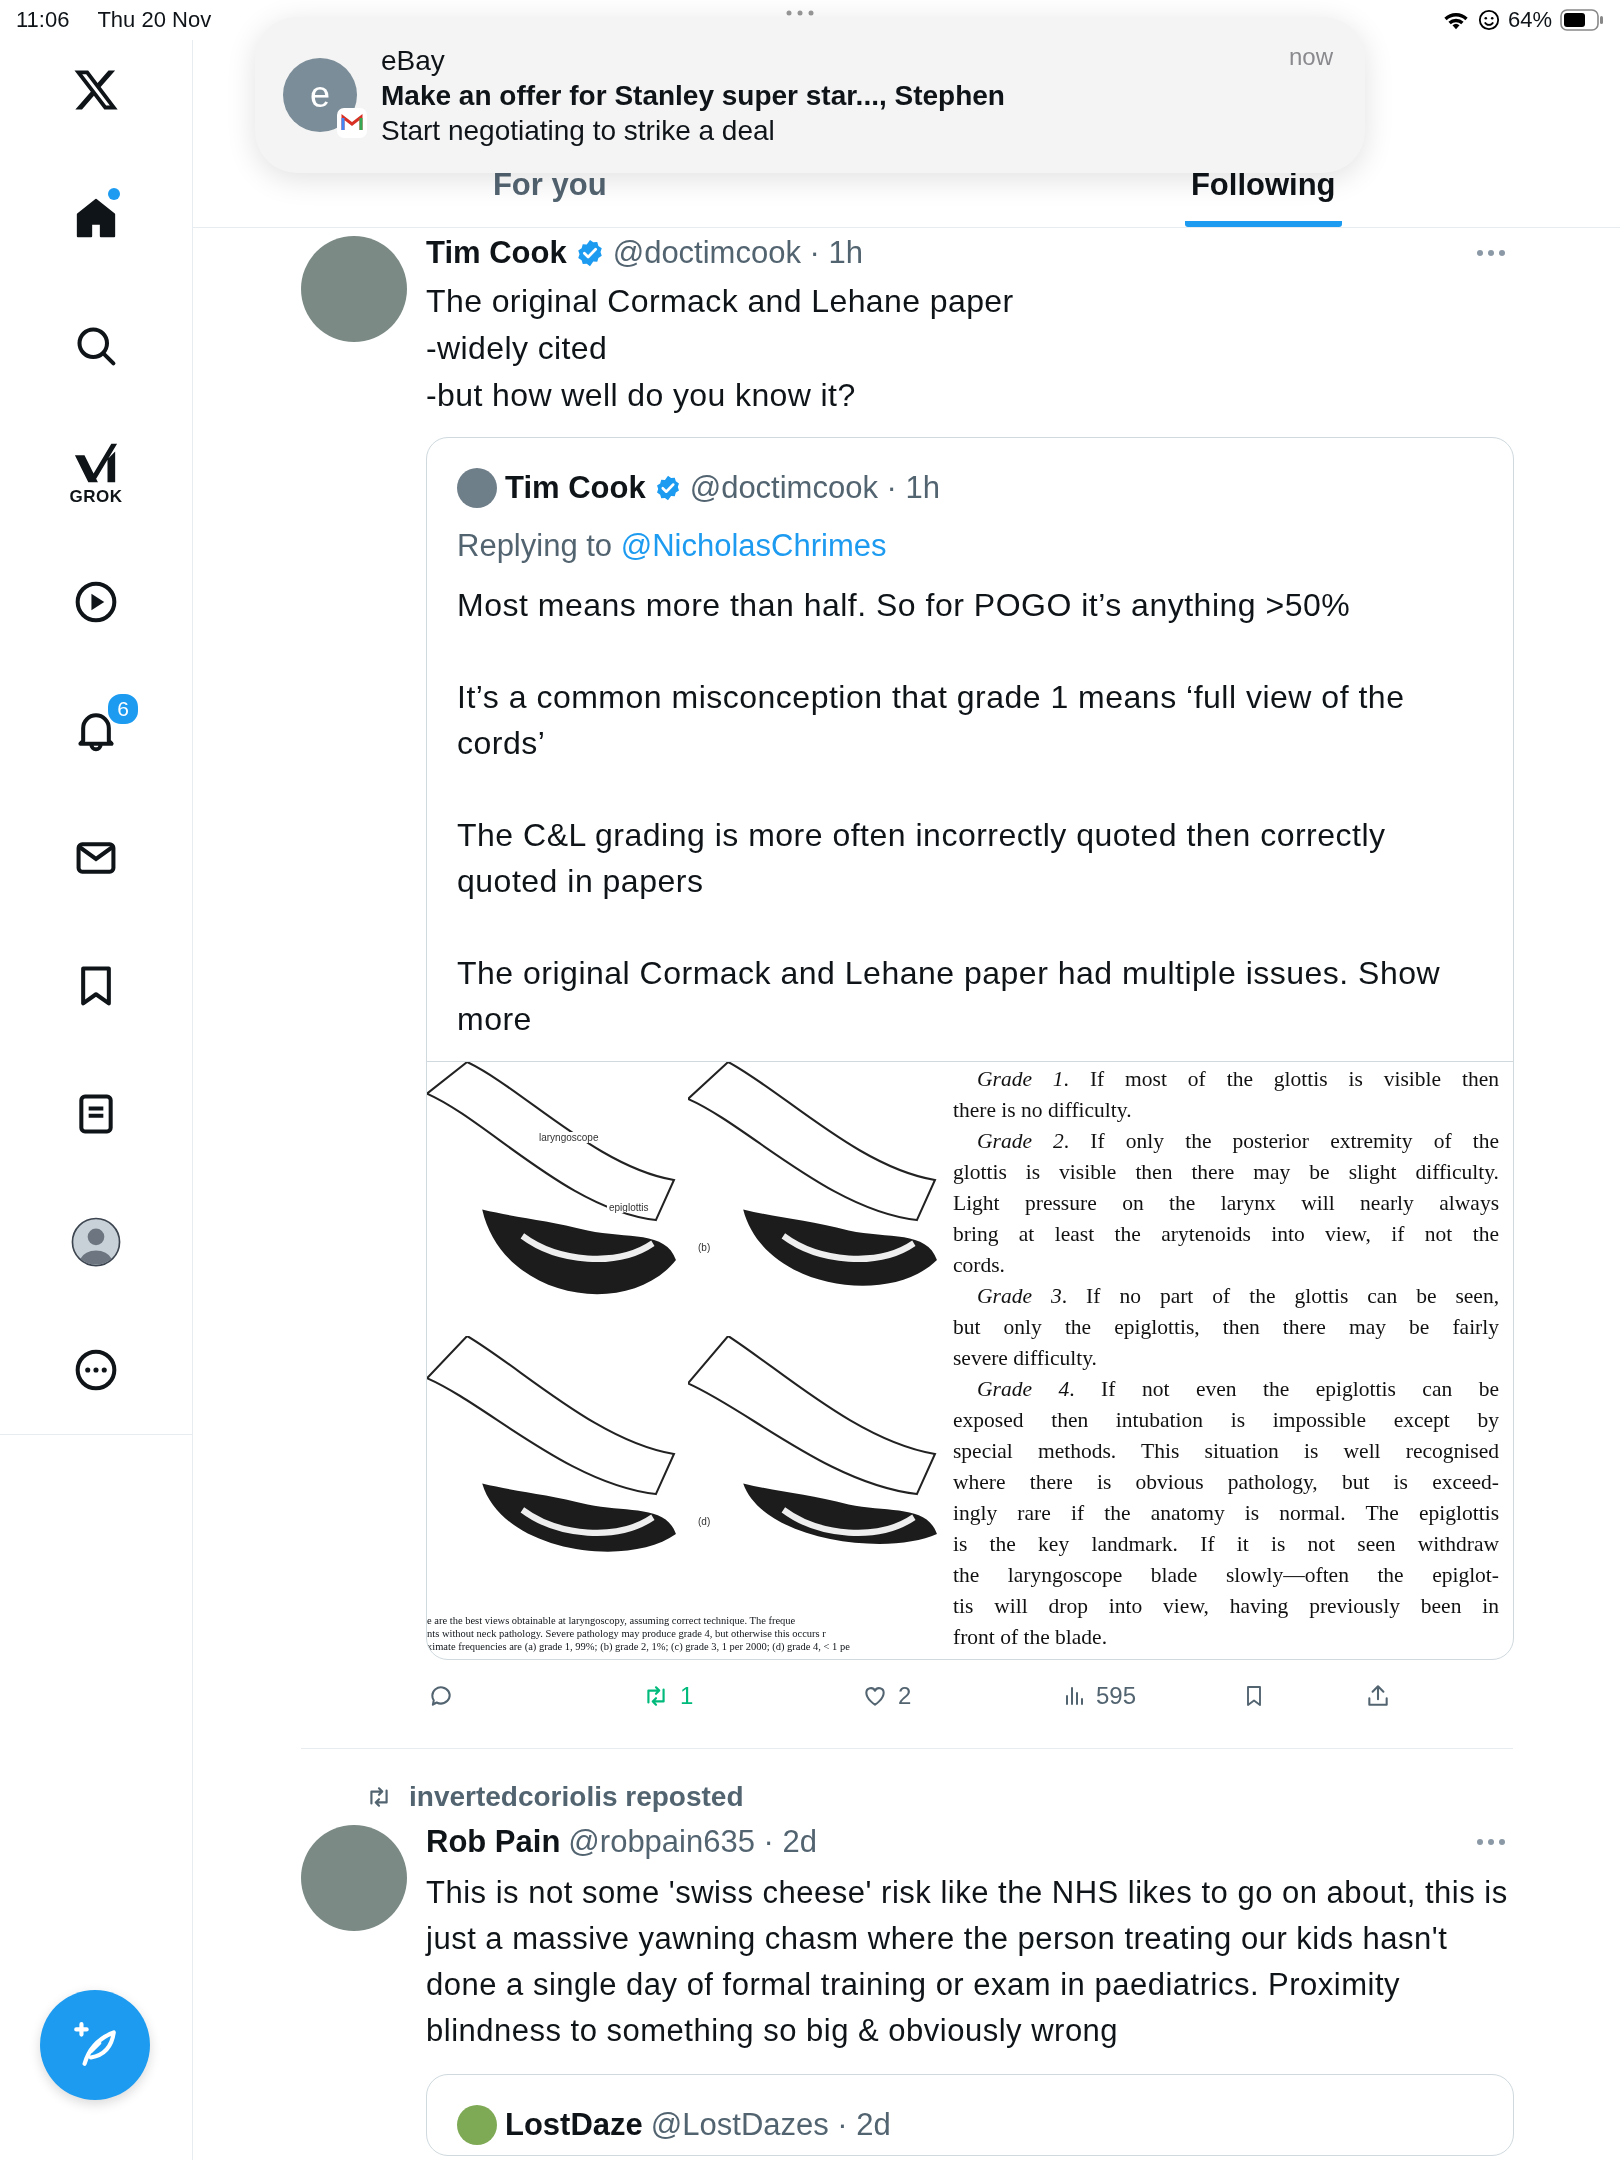 Image resolution: width=1620 pixels, height=2160 pixels. I want to click on tweet-text: This is not some 'swiss cheese' risk like the NHS likes to go on about, this is just a massive yawning chasm where the person treating our kids hasn't done a single day of formal training or exam in paediatrics. Proximity blindness to something so big & obviously wrong, so click(967, 1962).